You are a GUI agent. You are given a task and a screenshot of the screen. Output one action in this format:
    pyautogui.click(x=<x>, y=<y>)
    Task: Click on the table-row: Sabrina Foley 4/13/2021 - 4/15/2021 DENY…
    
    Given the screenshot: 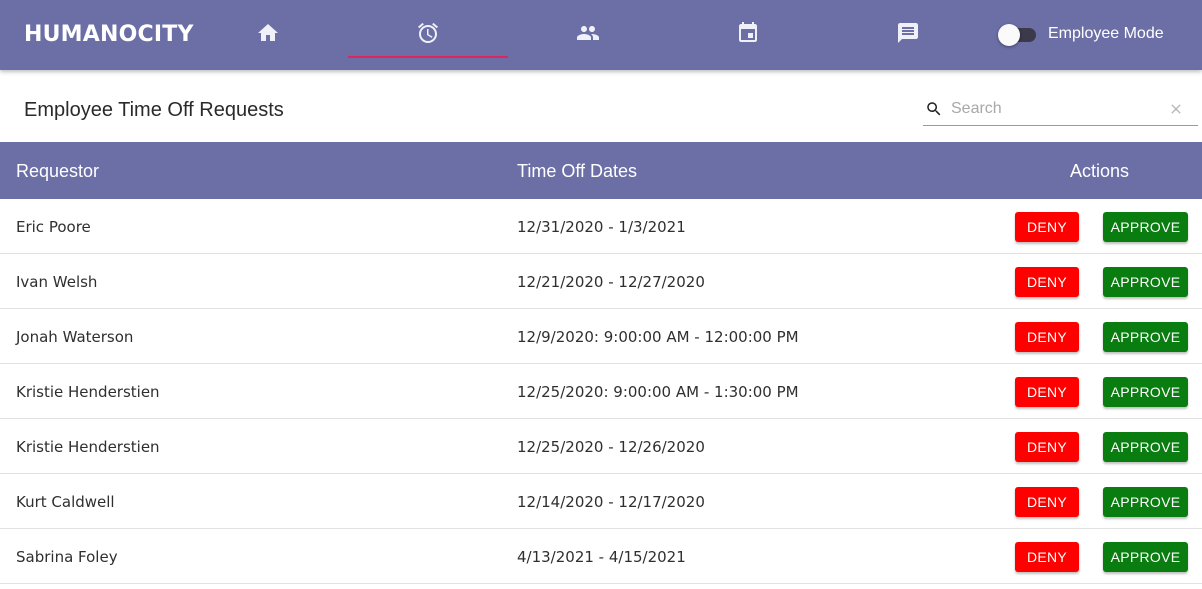 What is the action you would take?
    pyautogui.click(x=601, y=556)
    